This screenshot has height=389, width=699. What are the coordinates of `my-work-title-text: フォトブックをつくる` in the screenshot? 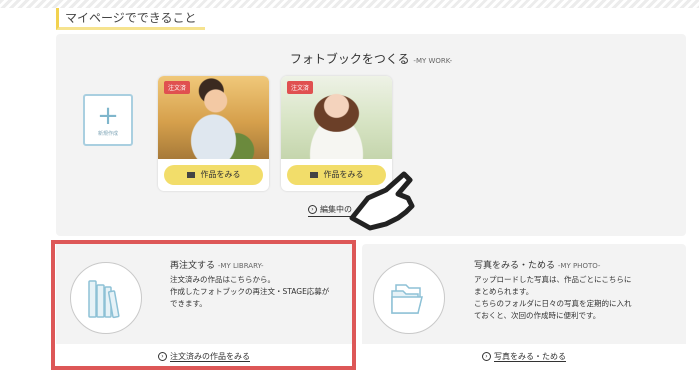 It's located at (349, 59).